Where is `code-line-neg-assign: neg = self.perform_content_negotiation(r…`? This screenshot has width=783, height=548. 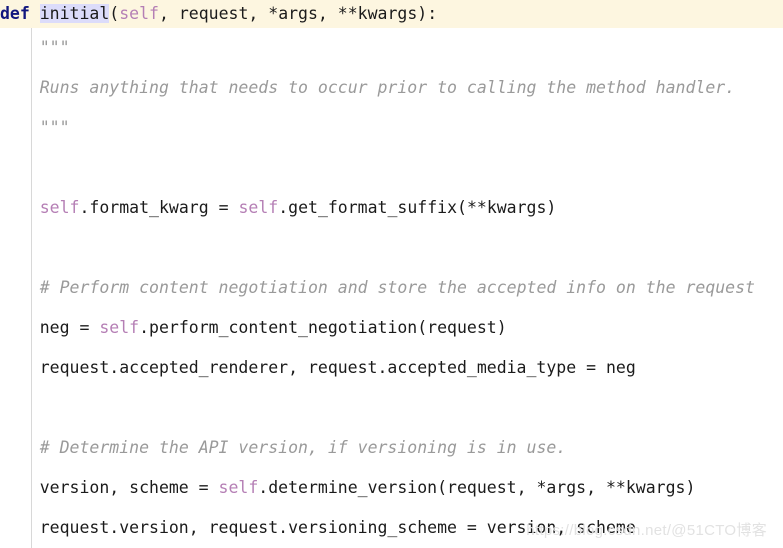
code-line-neg-assign: neg = self.perform_content_negotiation(r… is located at coordinates (391, 328).